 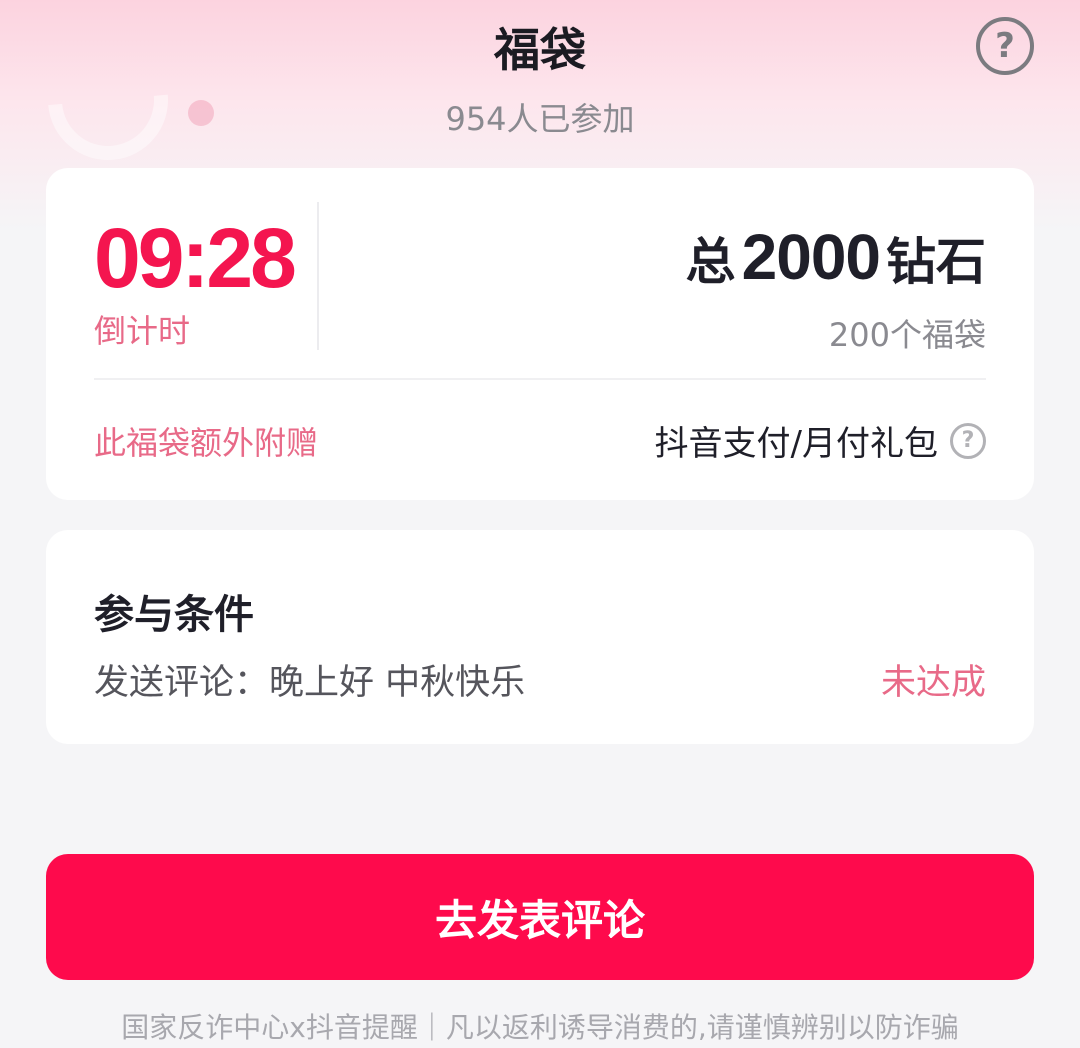 I want to click on countdown-label: 倒计时, so click(x=142, y=331).